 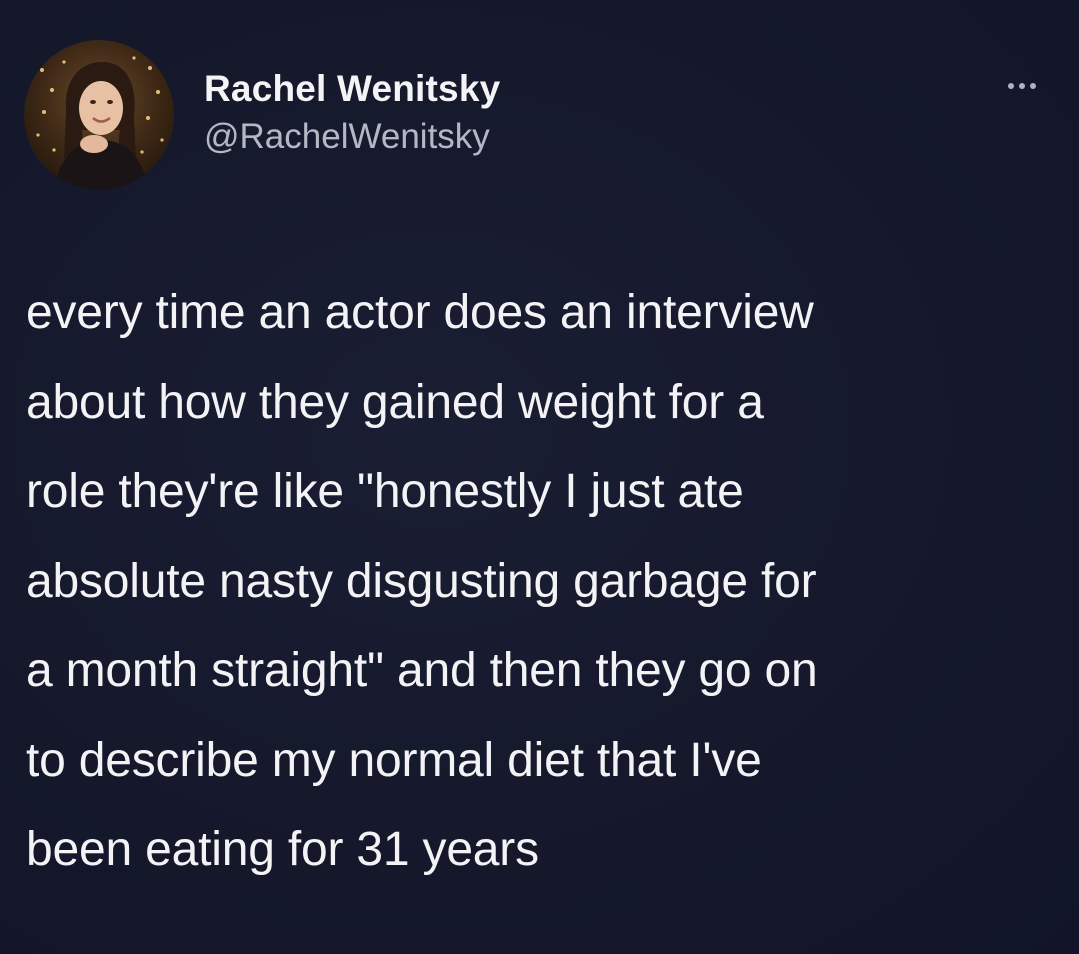 I want to click on author-names: Rachel Wenitsky @RachelWenitsky, so click(x=352, y=113).